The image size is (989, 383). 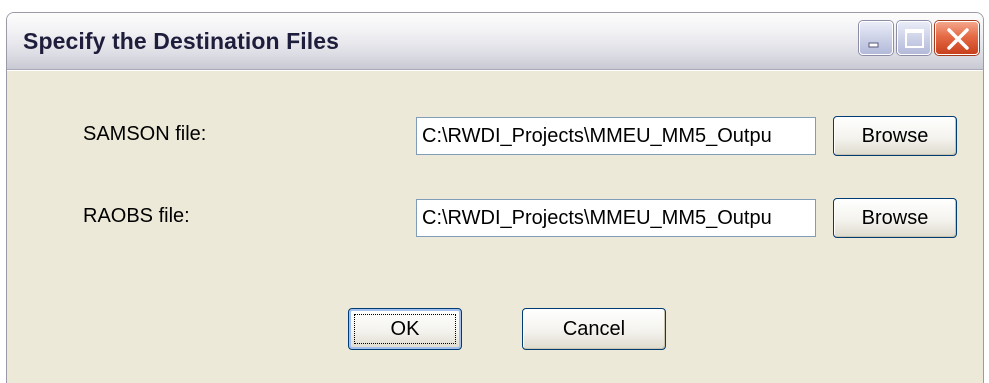 I want to click on samson-browse-button: Browse, so click(x=895, y=136).